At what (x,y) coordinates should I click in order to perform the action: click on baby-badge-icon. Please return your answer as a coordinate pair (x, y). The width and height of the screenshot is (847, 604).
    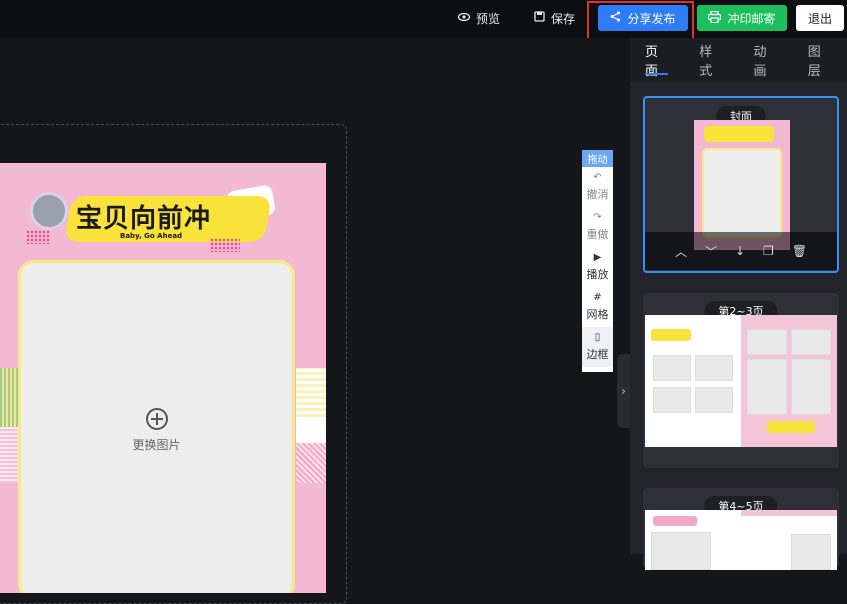
    Looking at the image, I should click on (49, 211).